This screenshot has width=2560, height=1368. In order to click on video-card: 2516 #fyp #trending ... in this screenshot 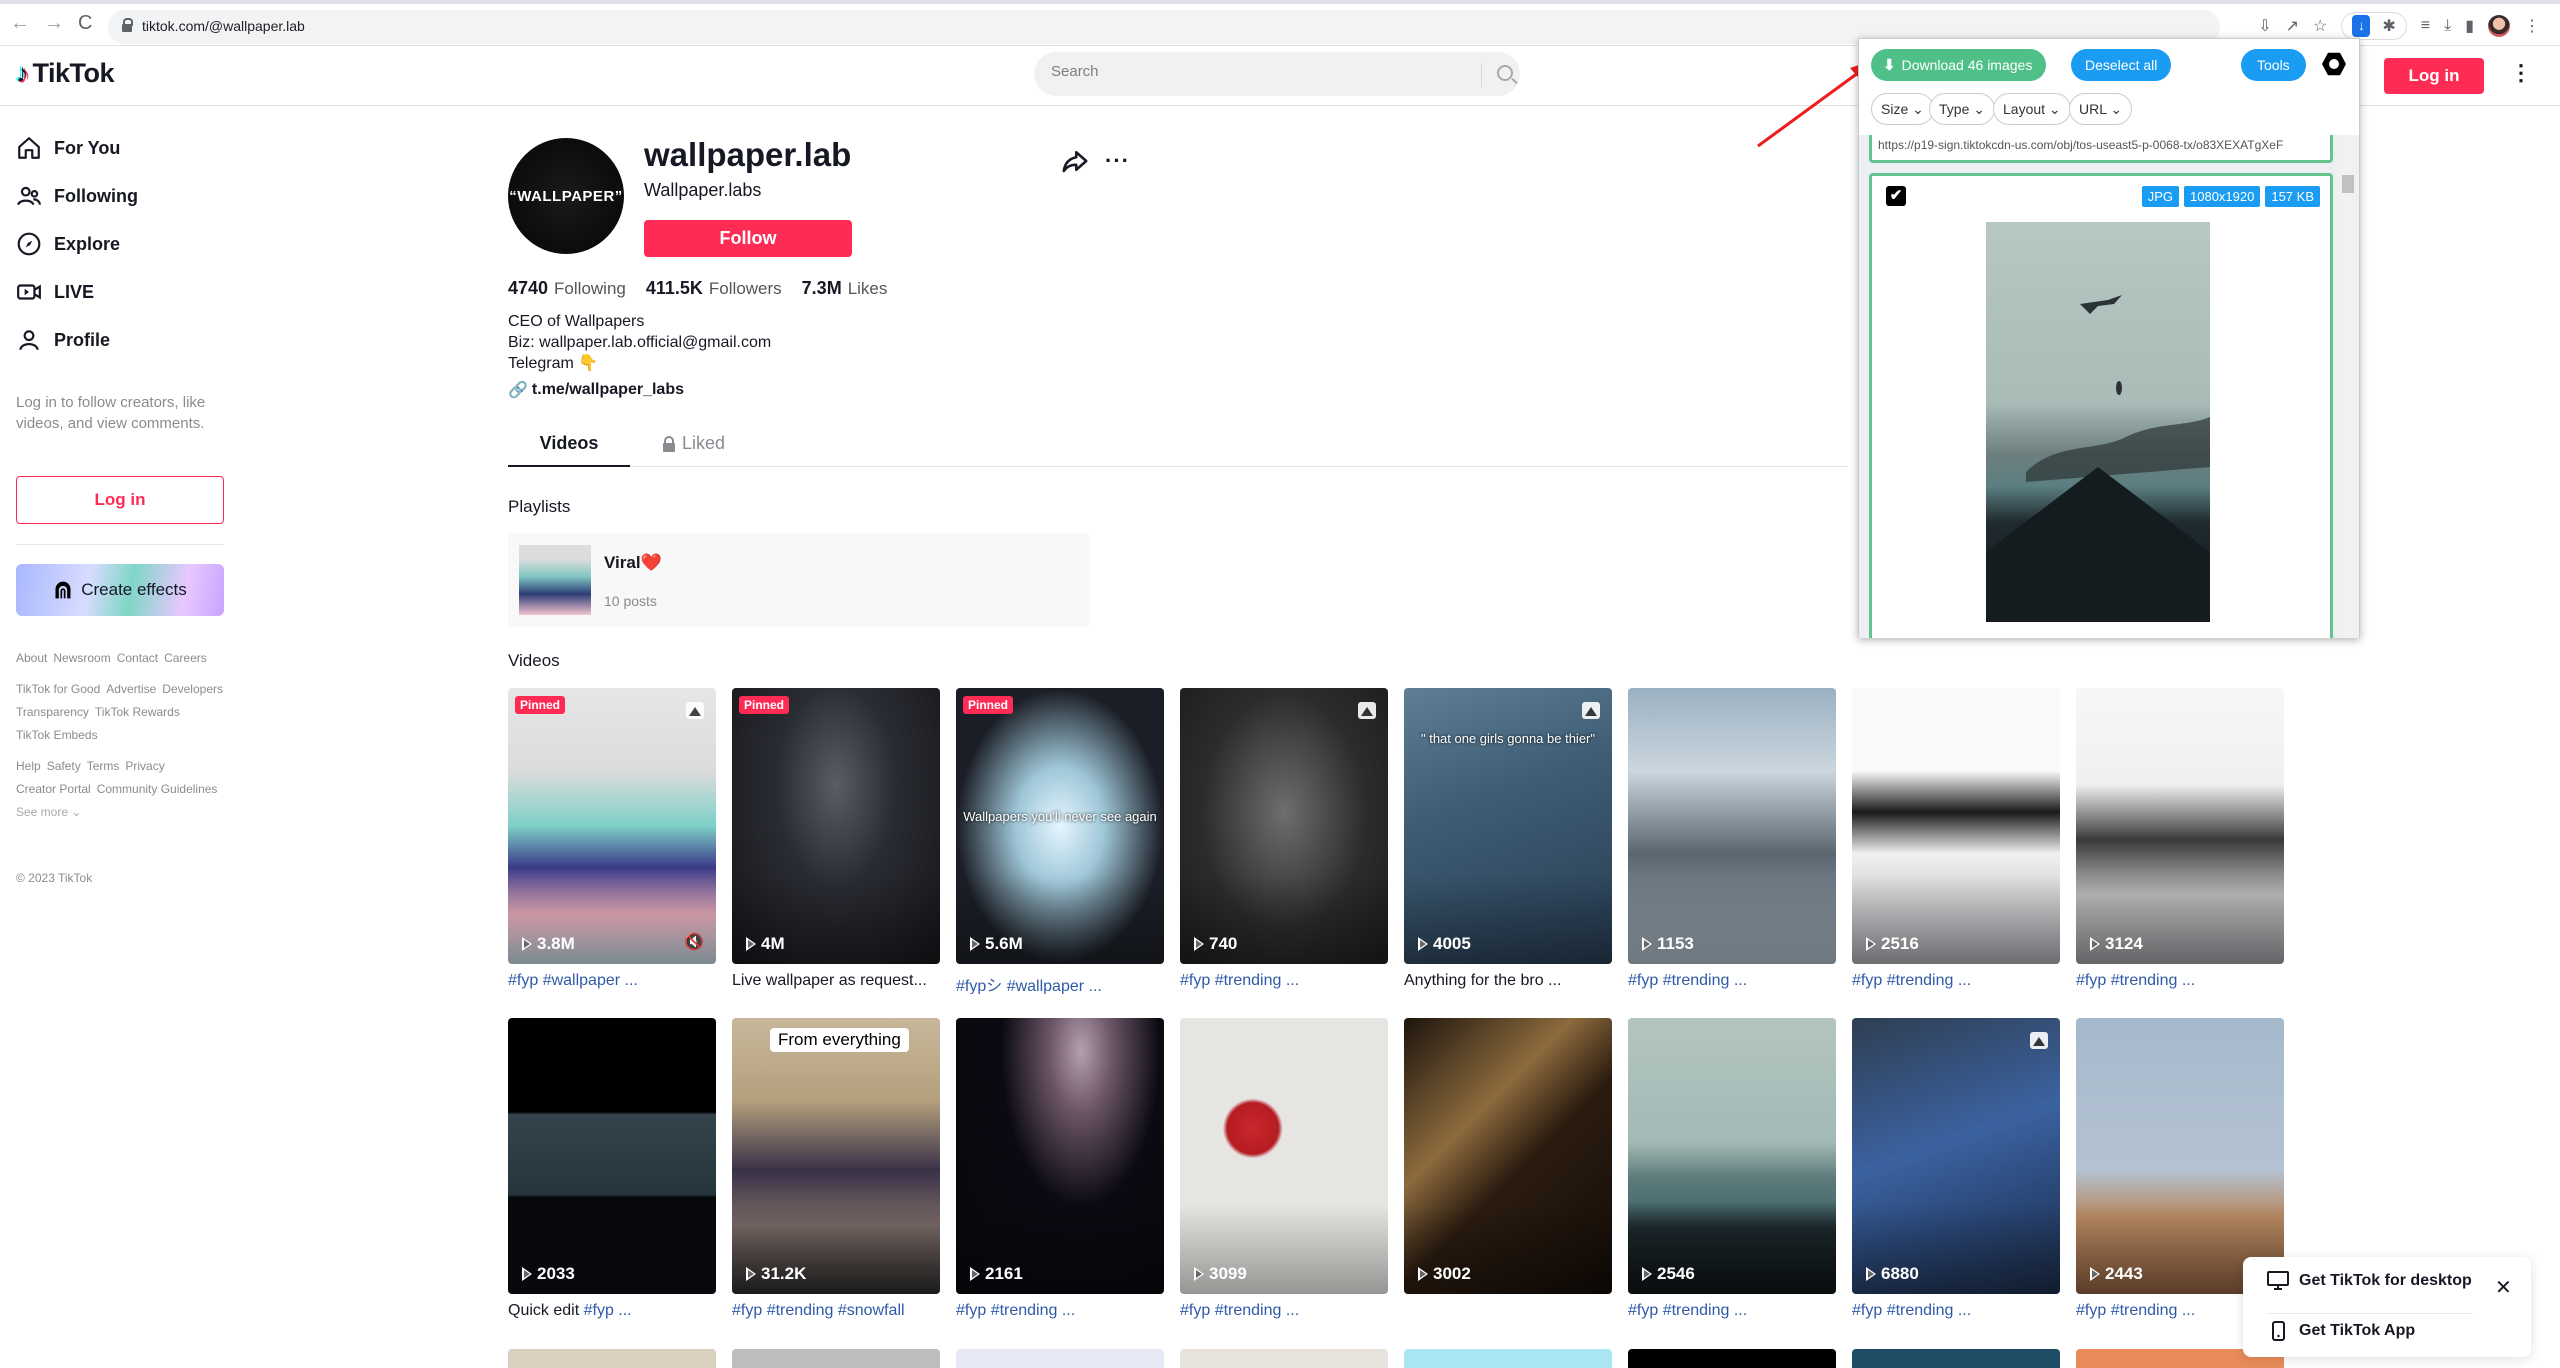, I will do `click(1956, 841)`.